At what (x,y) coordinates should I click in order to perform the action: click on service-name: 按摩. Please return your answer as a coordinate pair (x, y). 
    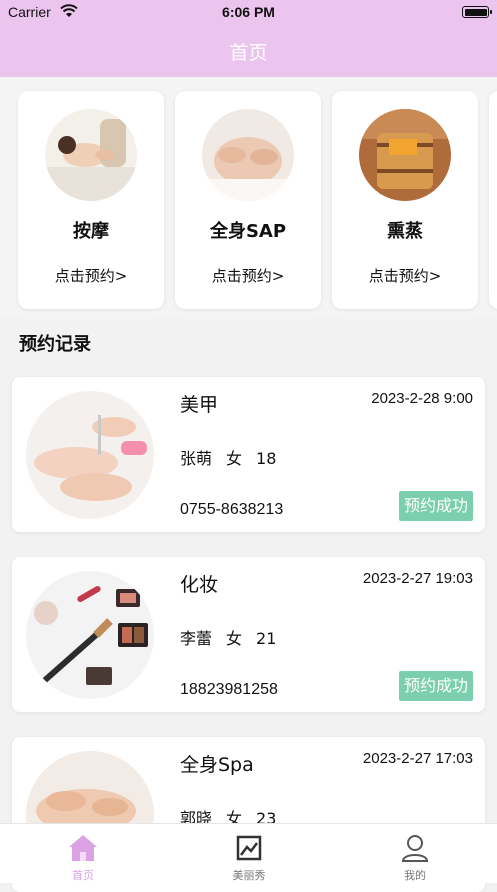
    Looking at the image, I should click on (91, 231).